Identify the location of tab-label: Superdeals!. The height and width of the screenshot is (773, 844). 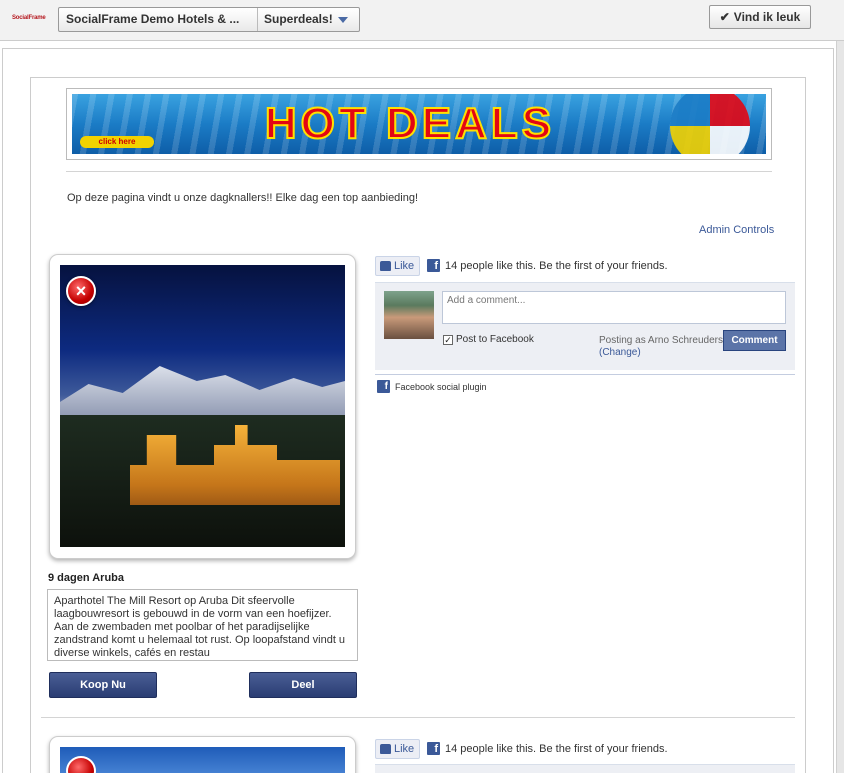
(298, 19).